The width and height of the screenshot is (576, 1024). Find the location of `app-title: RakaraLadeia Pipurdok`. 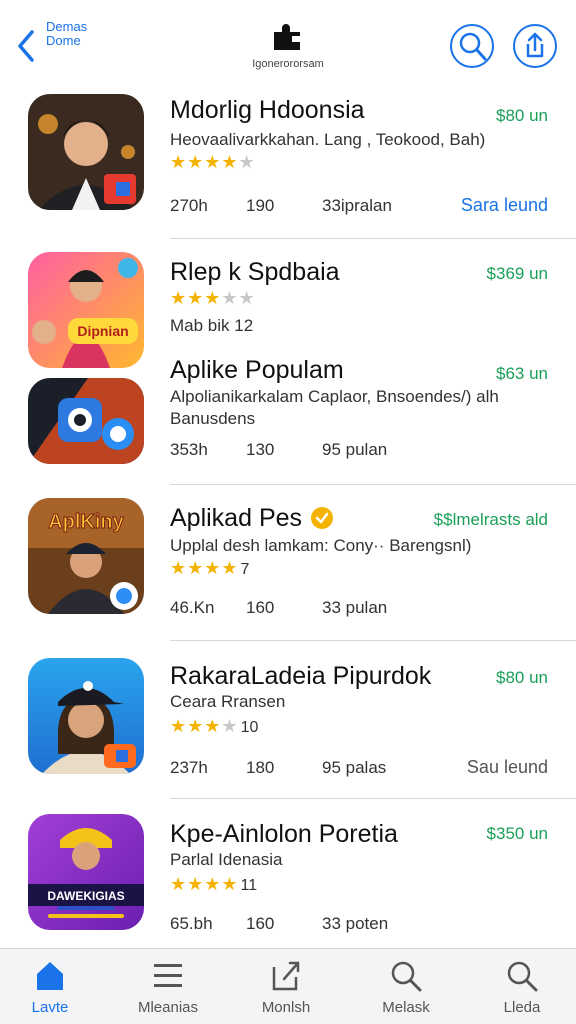

app-title: RakaraLadeia Pipurdok is located at coordinates (300, 676).